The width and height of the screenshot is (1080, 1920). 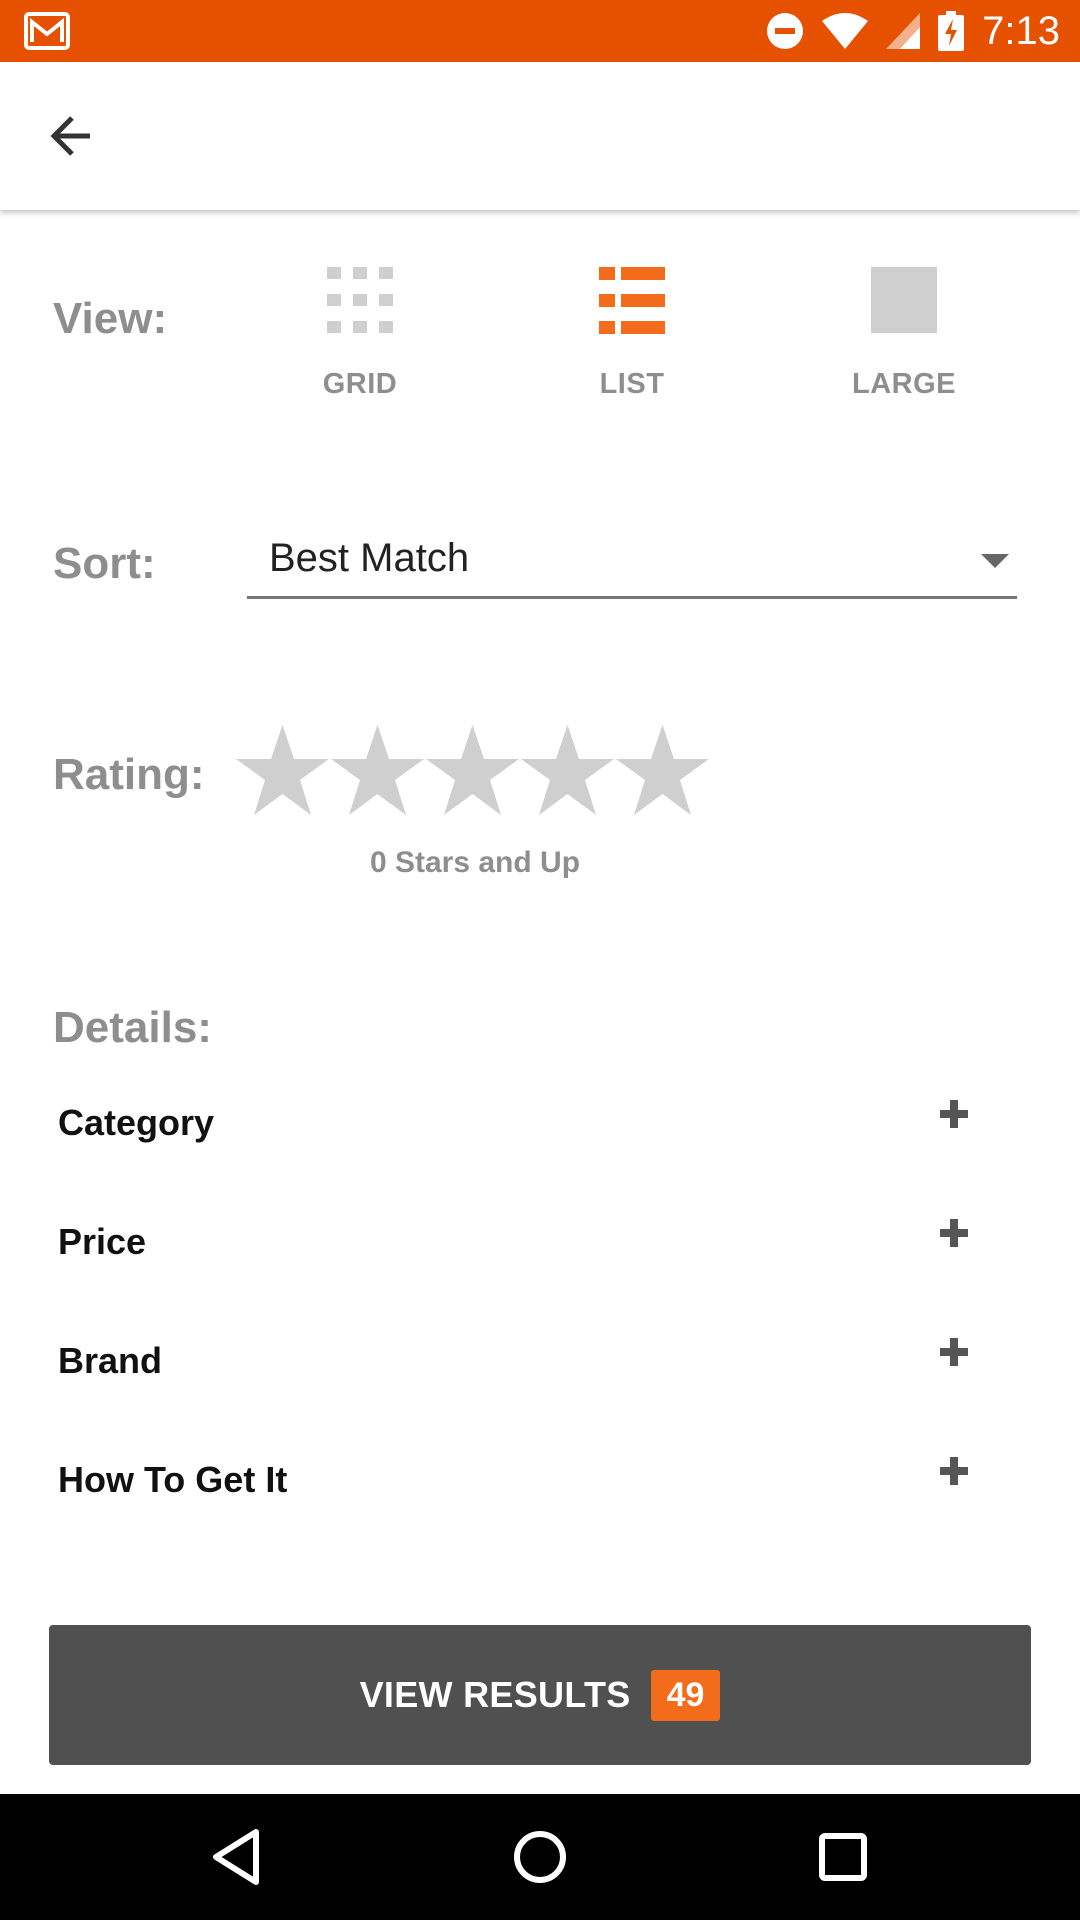 What do you see at coordinates (951, 31) in the screenshot?
I see `battery-charging-icon` at bounding box center [951, 31].